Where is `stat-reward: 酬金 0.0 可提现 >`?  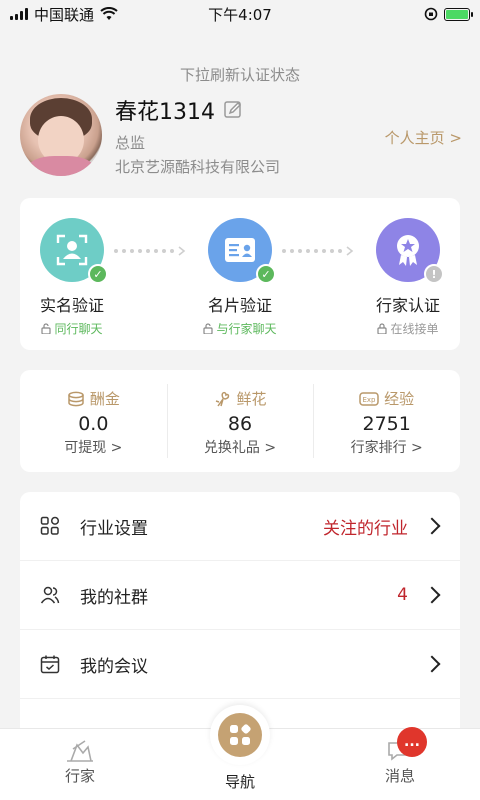 stat-reward: 酬金 0.0 可提现 > is located at coordinates (93, 421).